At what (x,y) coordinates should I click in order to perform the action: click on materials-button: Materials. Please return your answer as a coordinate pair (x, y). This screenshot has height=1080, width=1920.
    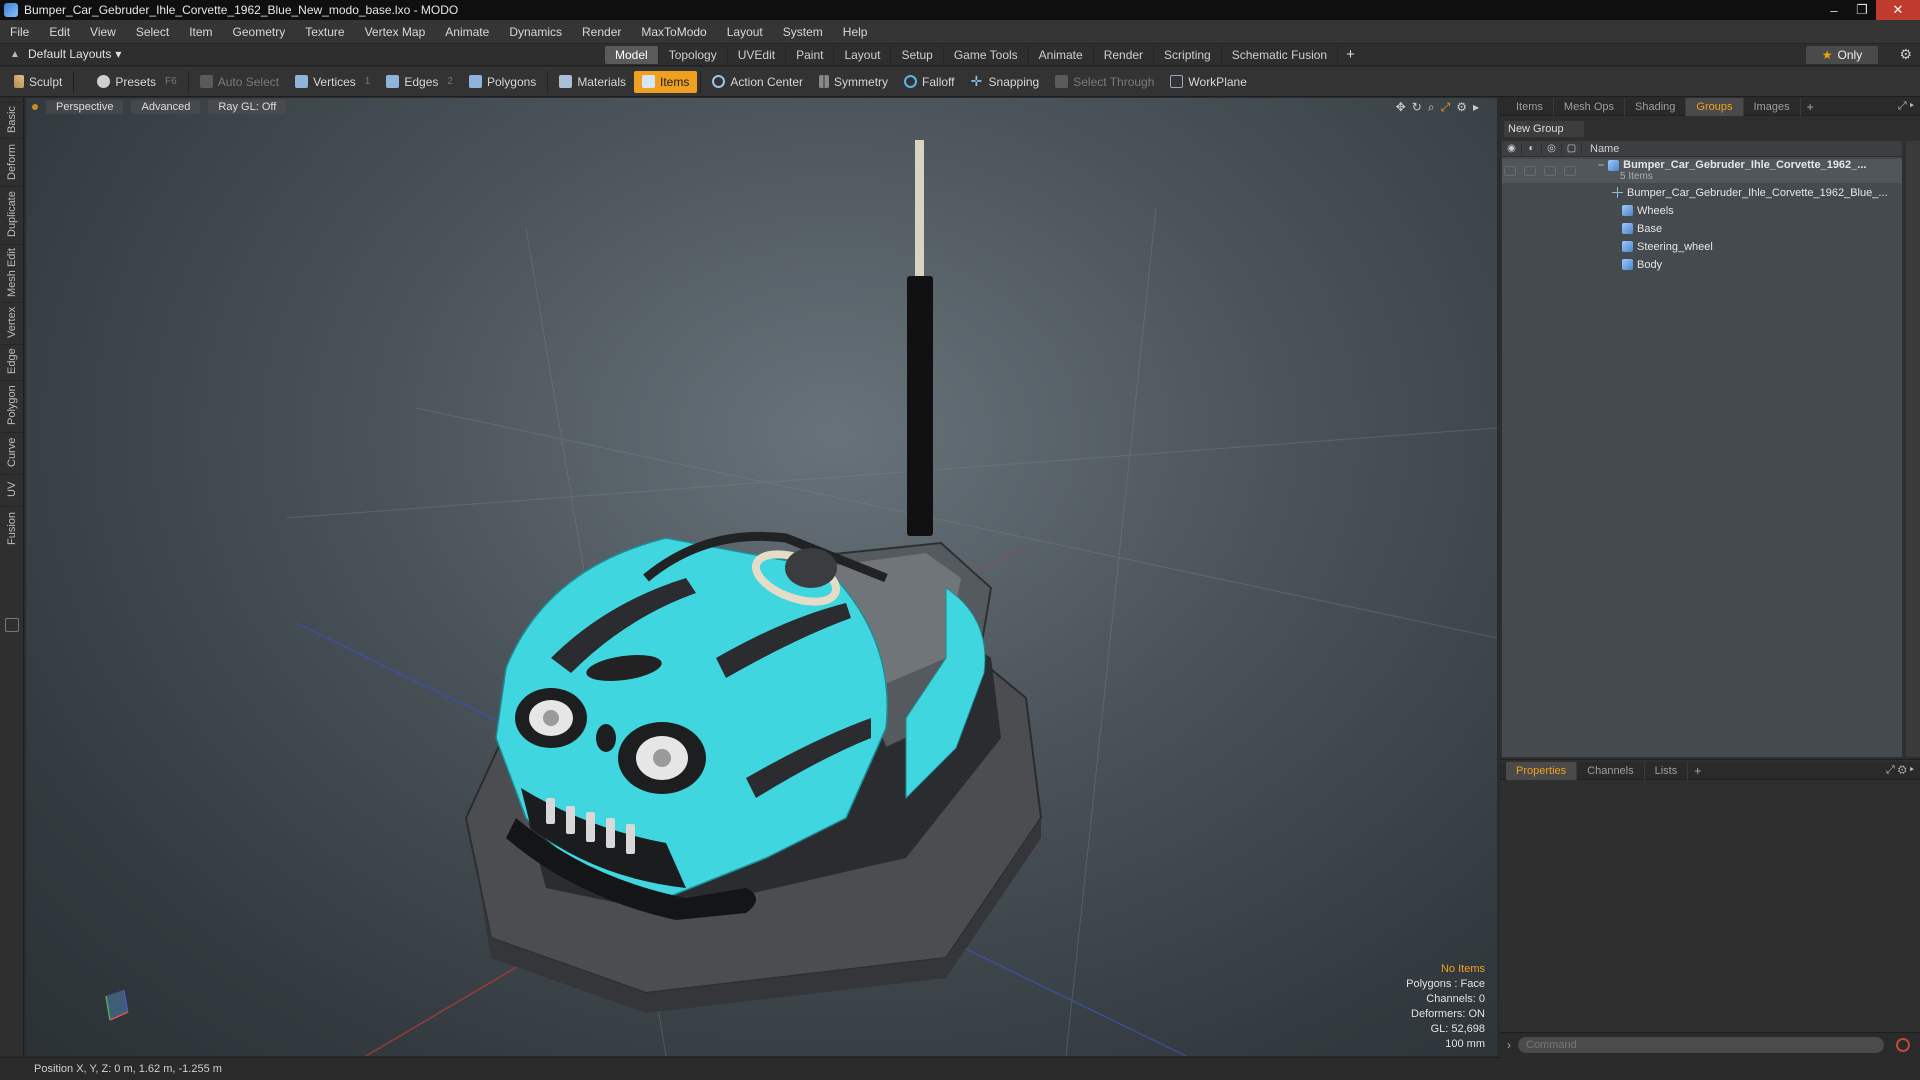
    Looking at the image, I should click on (592, 82).